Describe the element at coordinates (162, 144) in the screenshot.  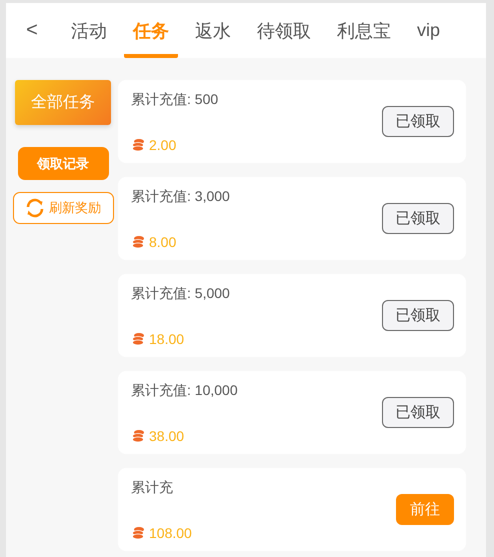
I see `reward-amount: 2.00` at that location.